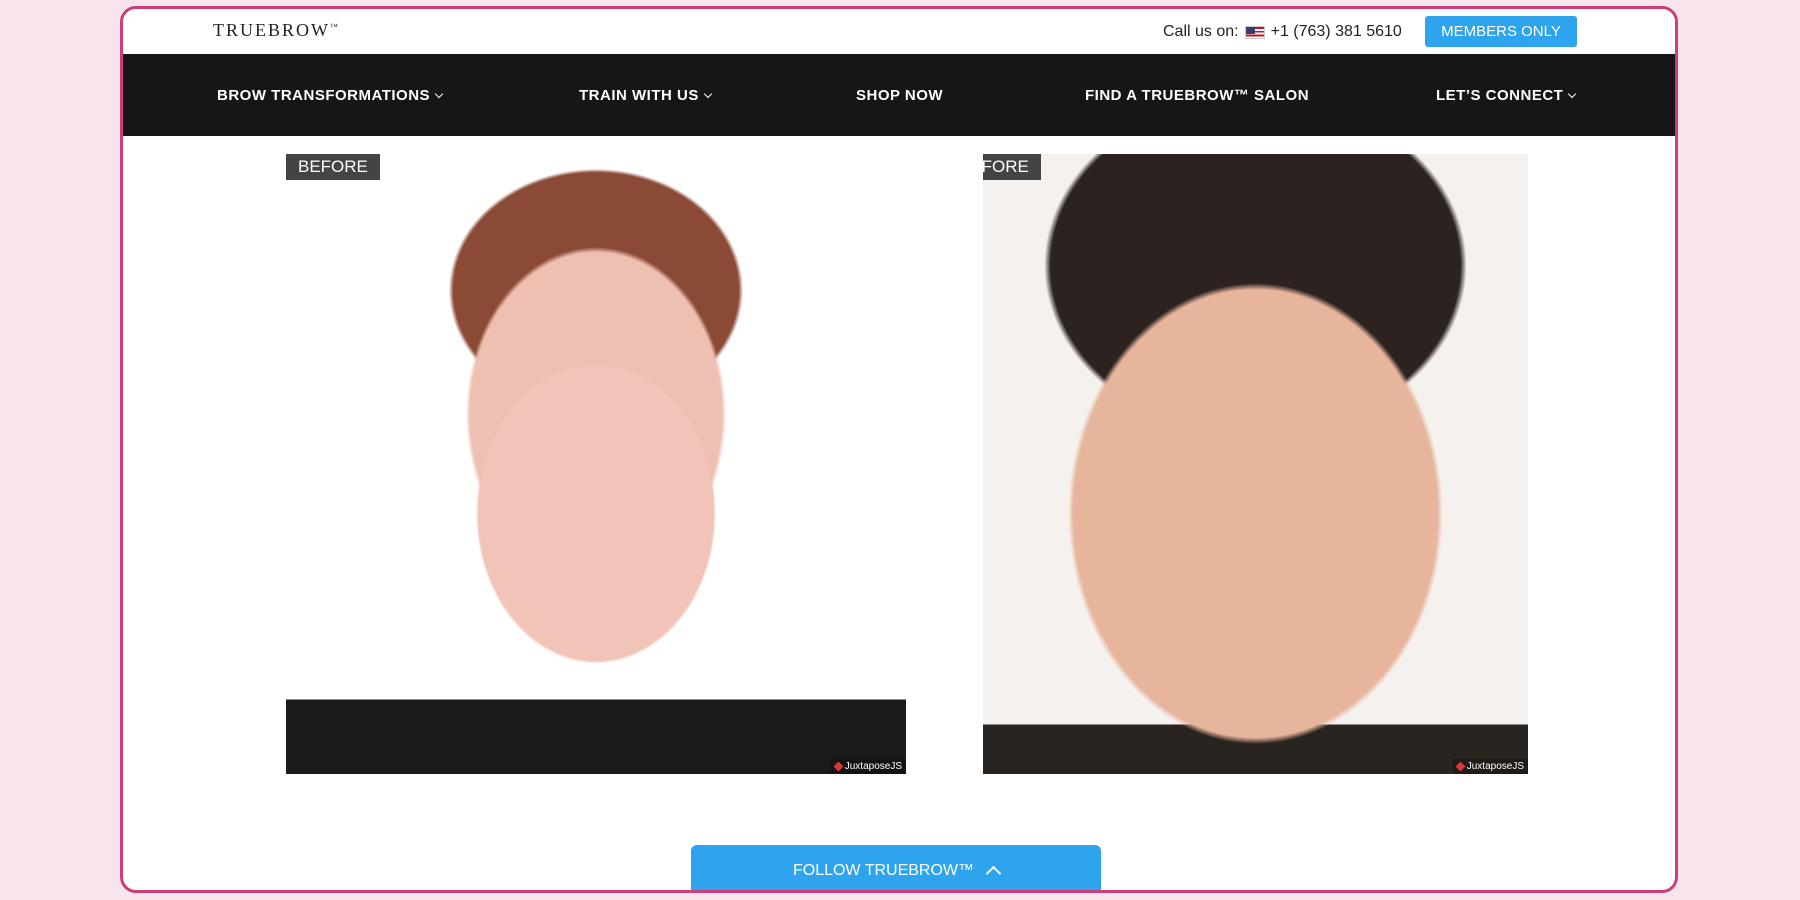 This screenshot has height=900, width=1800. What do you see at coordinates (883, 870) in the screenshot?
I see `follow-label: FOLLOW TRUEBROW™` at bounding box center [883, 870].